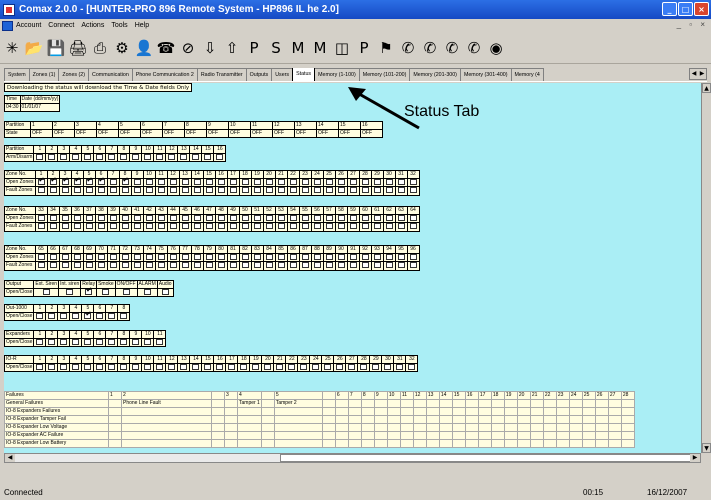 The image size is (711, 500). Describe the element at coordinates (706, 268) in the screenshot. I see `vertical-scrollbar: ▲ ▼` at that location.